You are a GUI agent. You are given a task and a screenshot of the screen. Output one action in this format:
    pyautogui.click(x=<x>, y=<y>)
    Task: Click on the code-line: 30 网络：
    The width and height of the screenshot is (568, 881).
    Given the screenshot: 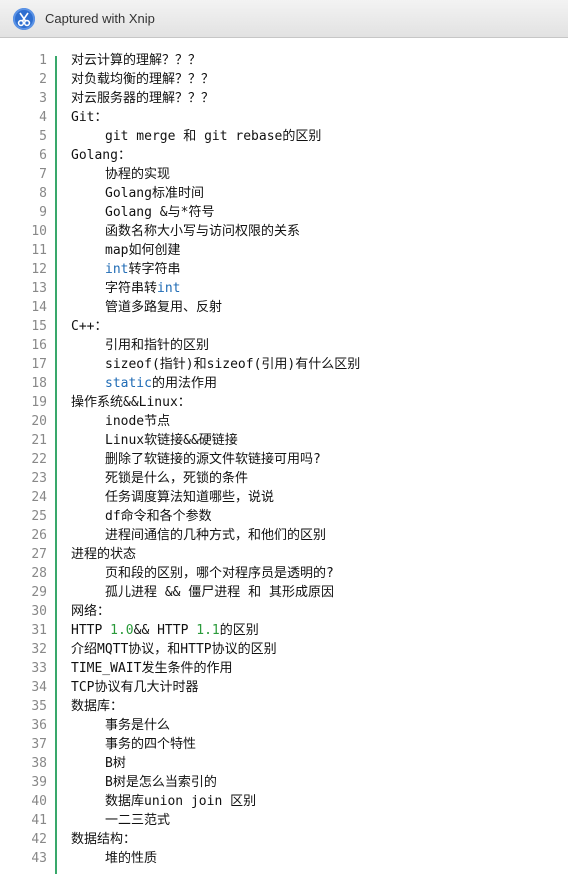 What is the action you would take?
    pyautogui.click(x=284, y=611)
    